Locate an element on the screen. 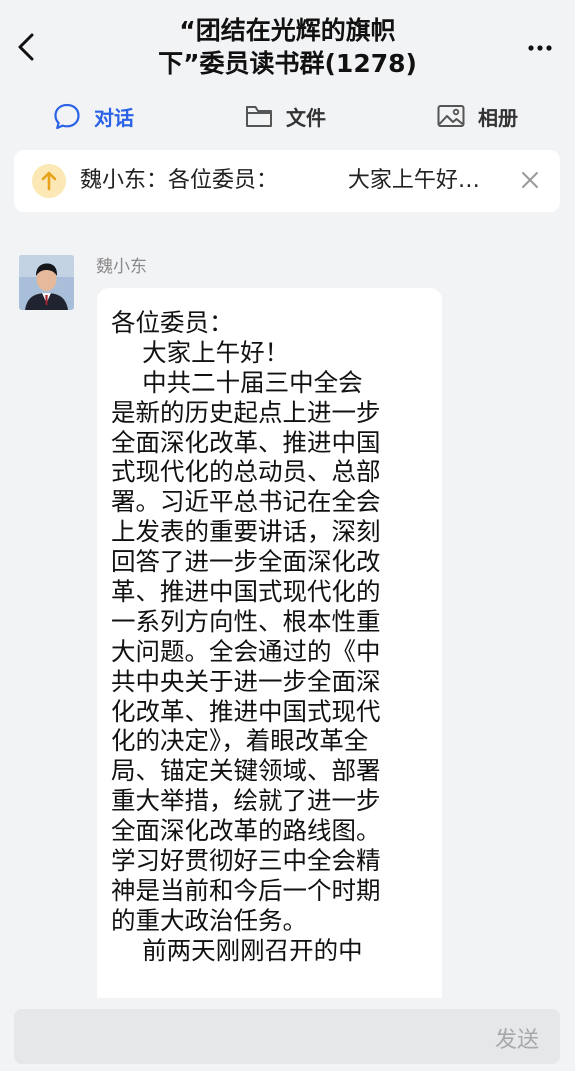  message-line: 学习好贯彻好三中全会精 is located at coordinates (246, 861).